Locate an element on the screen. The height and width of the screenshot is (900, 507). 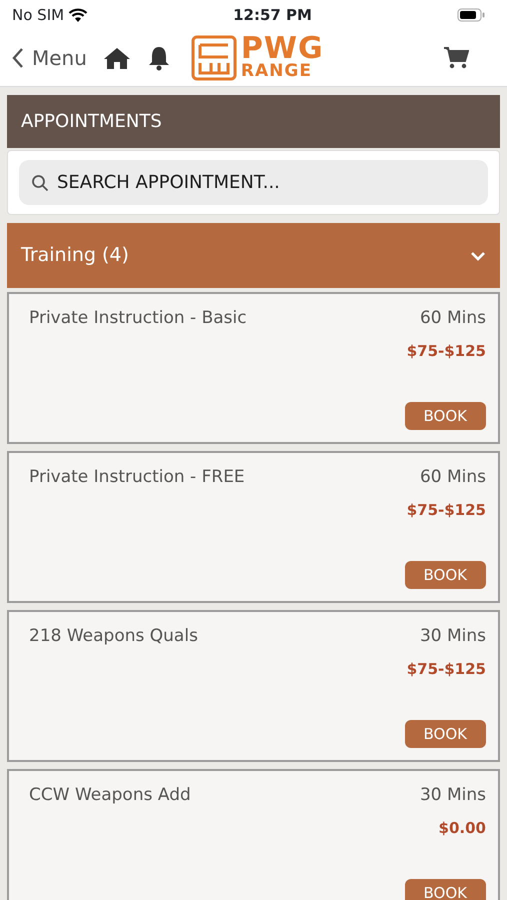
price-label: $0.00 is located at coordinates (462, 828).